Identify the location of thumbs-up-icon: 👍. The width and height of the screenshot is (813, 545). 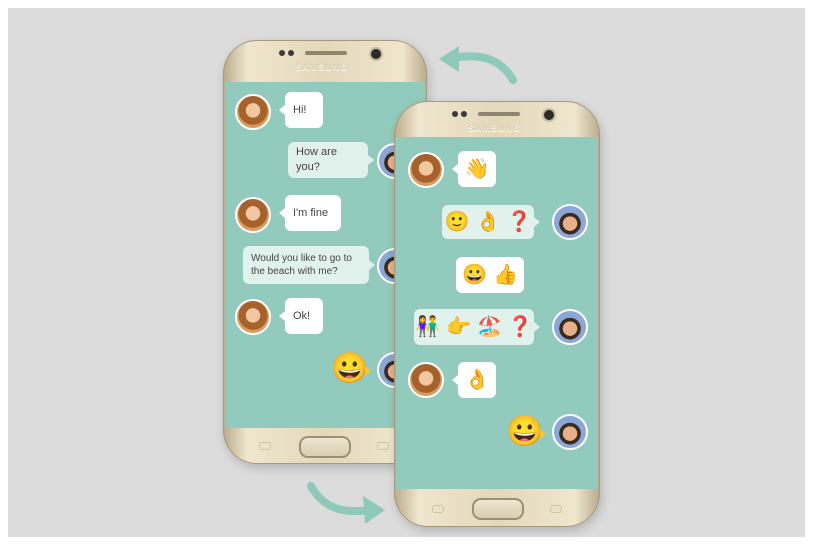
(505, 275).